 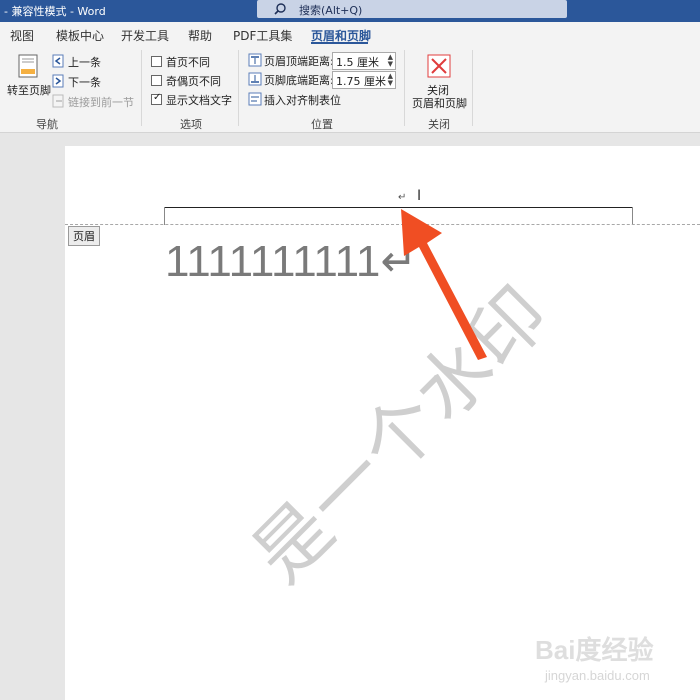 What do you see at coordinates (597, 675) in the screenshot?
I see `baidu-url: jingyan.baidu.com` at bounding box center [597, 675].